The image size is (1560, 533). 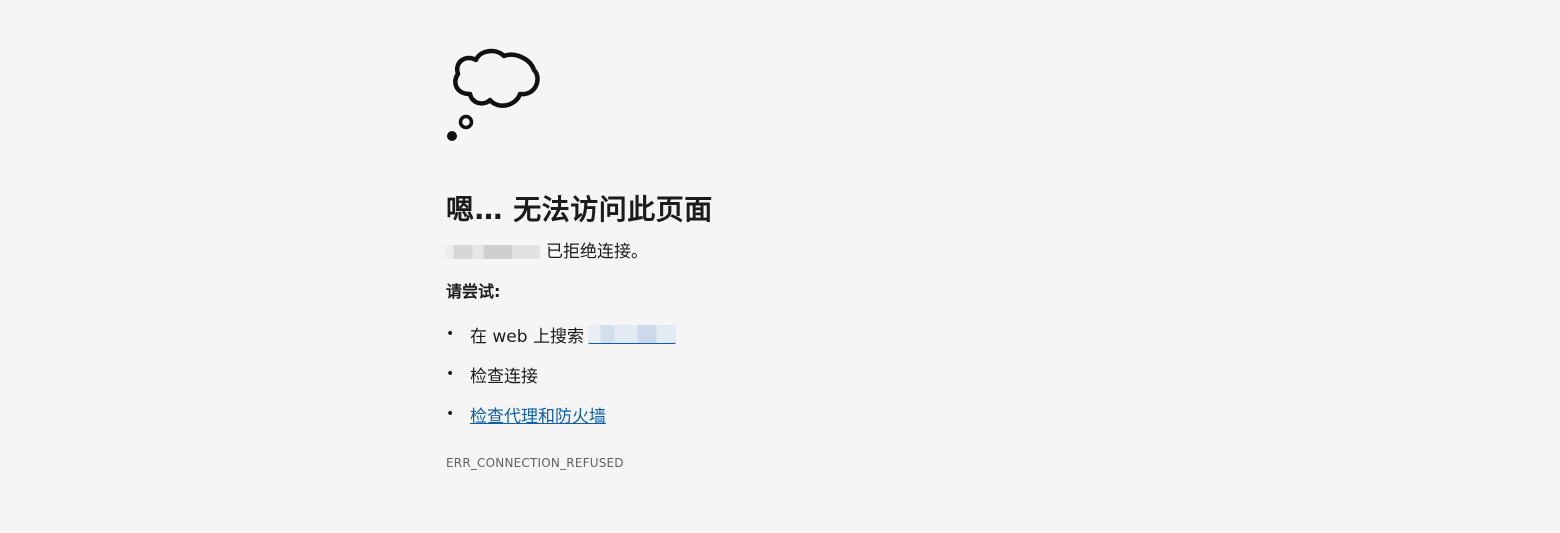 I want to click on refused-text: 已拒绝连接。, so click(x=597, y=252).